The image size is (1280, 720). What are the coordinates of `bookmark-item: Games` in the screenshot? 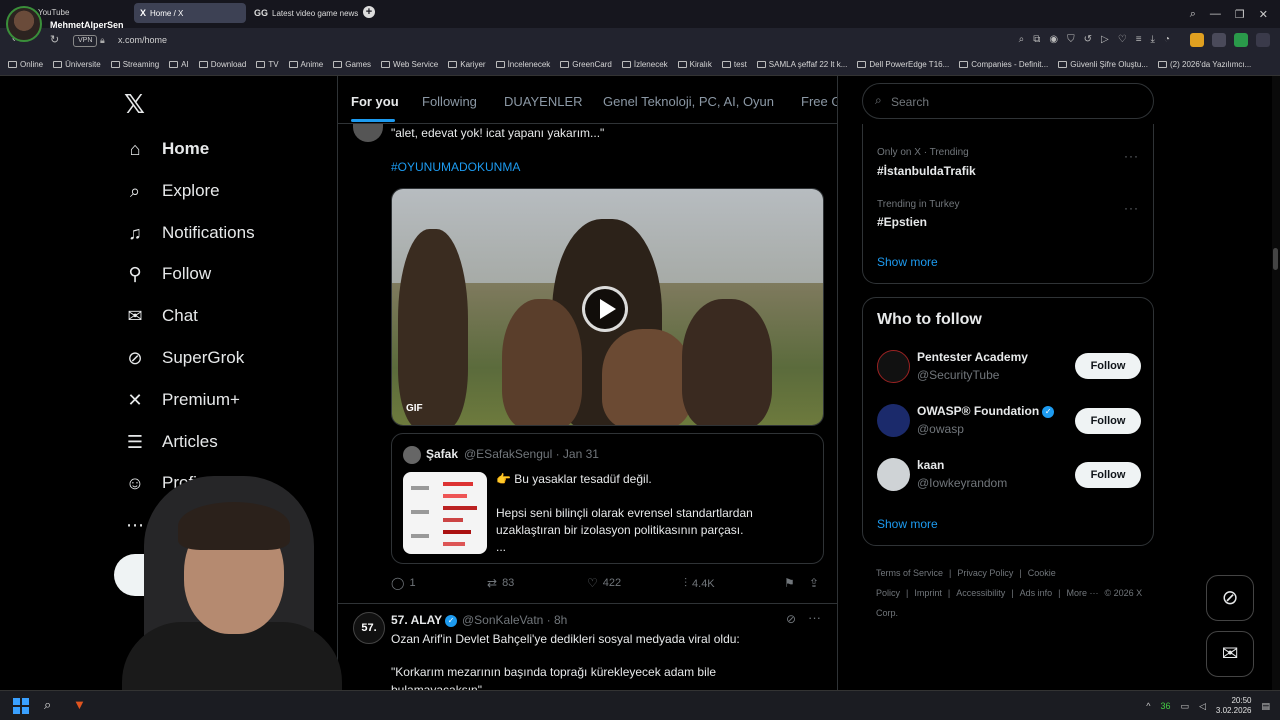 It's located at (352, 64).